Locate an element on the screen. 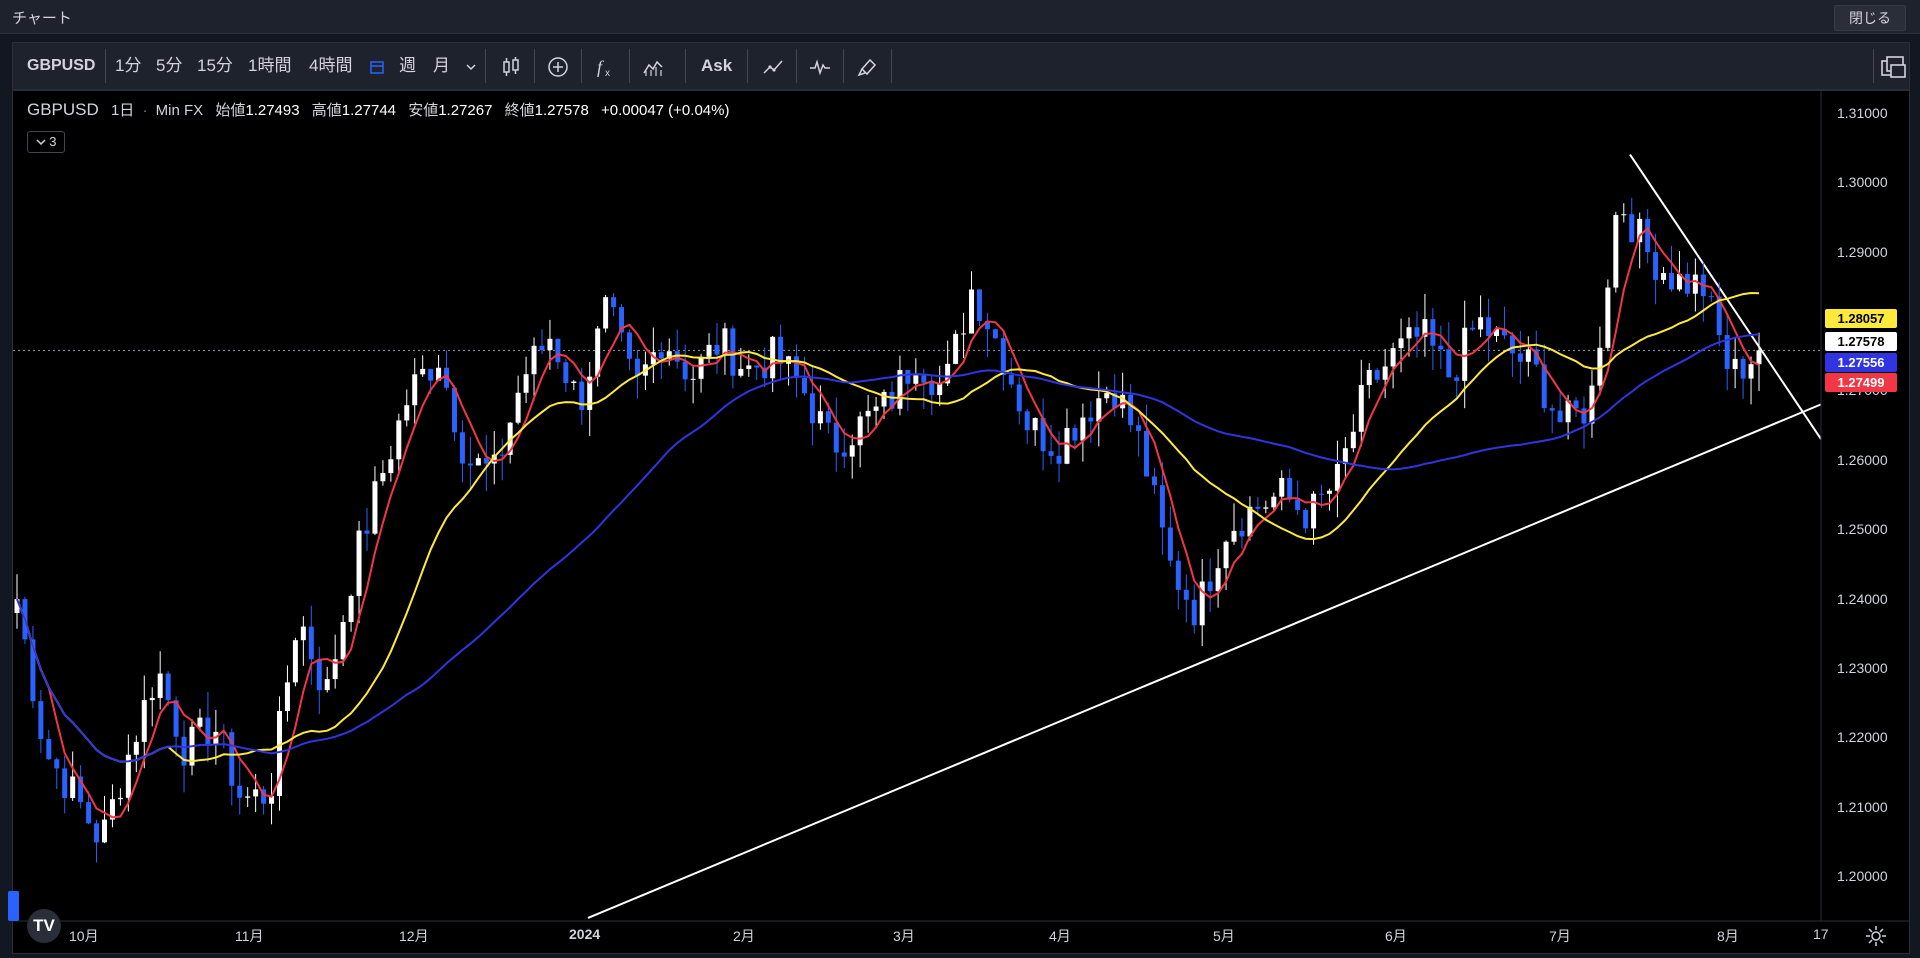 This screenshot has height=958, width=1920. time-tick-label: 2月 is located at coordinates (744, 936).